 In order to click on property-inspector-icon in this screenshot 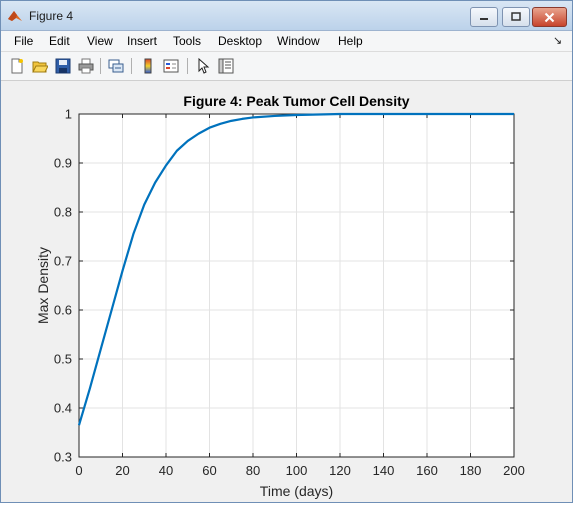, I will do `click(226, 66)`.